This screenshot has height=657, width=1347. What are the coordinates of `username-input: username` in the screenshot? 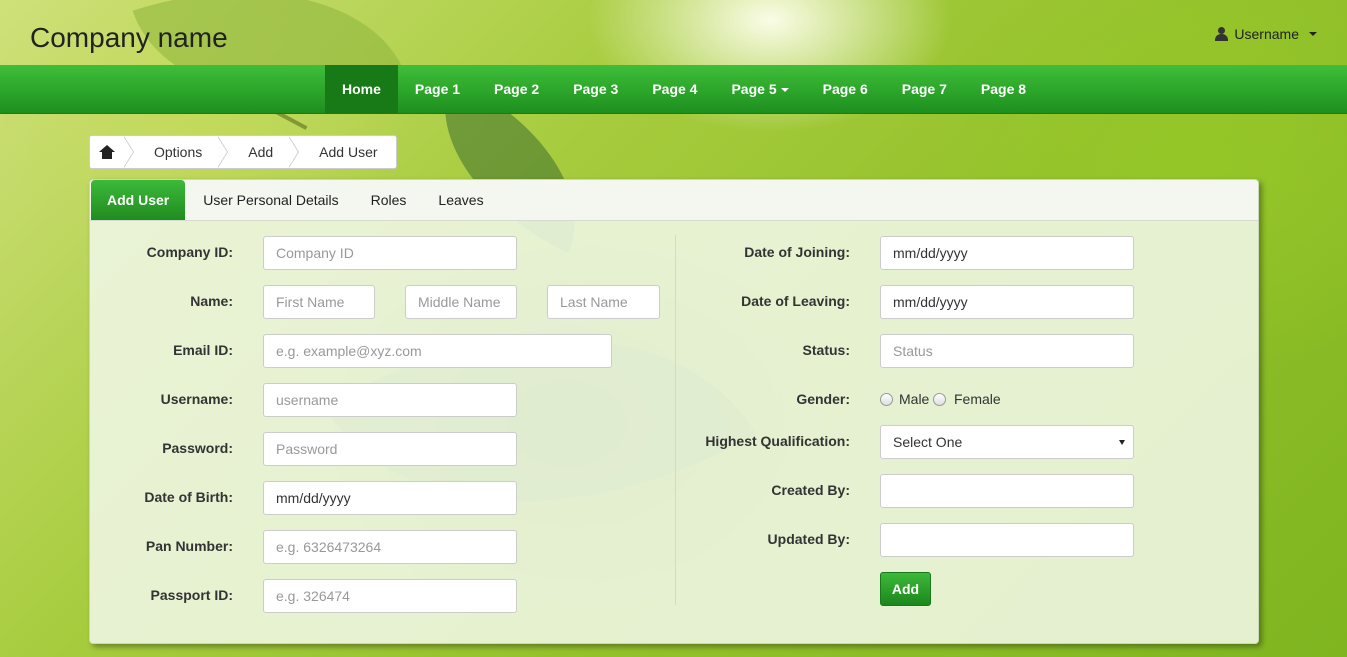 It's located at (390, 400).